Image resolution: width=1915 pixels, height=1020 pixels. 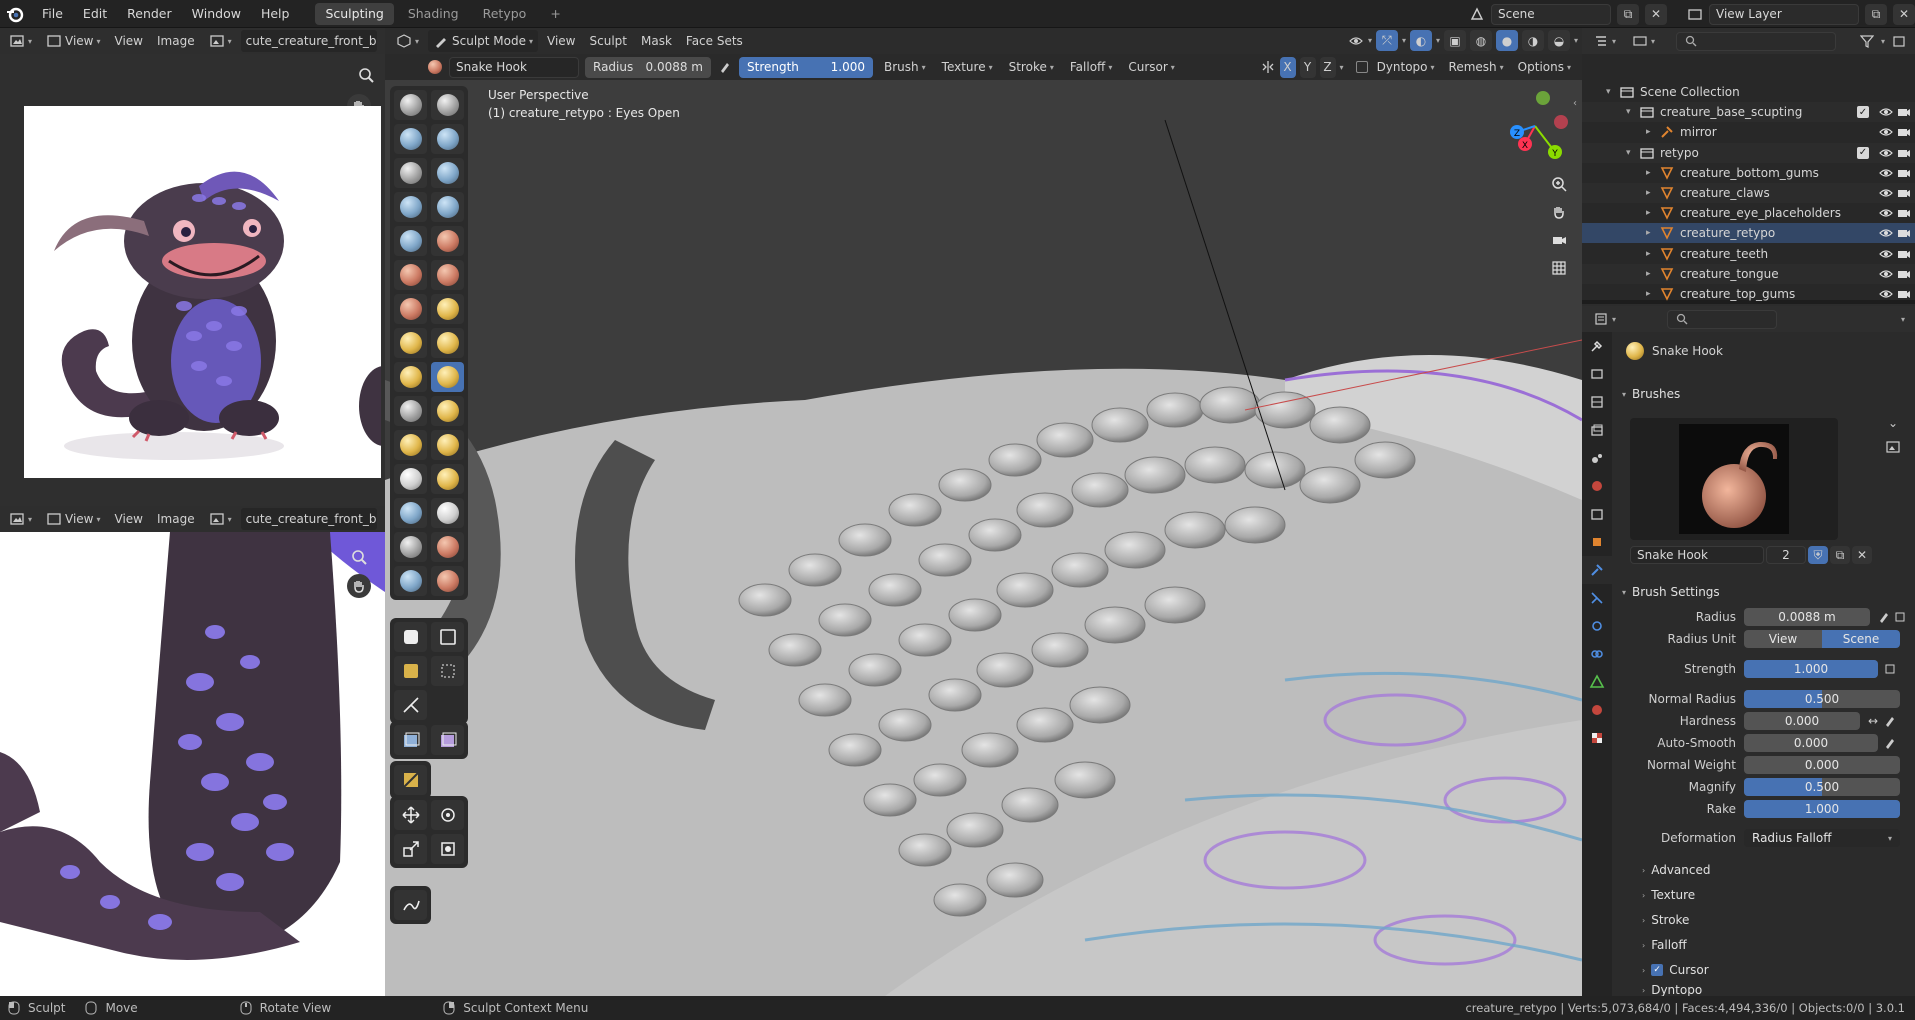 I want to click on output-tab-icon, so click(x=1597, y=402).